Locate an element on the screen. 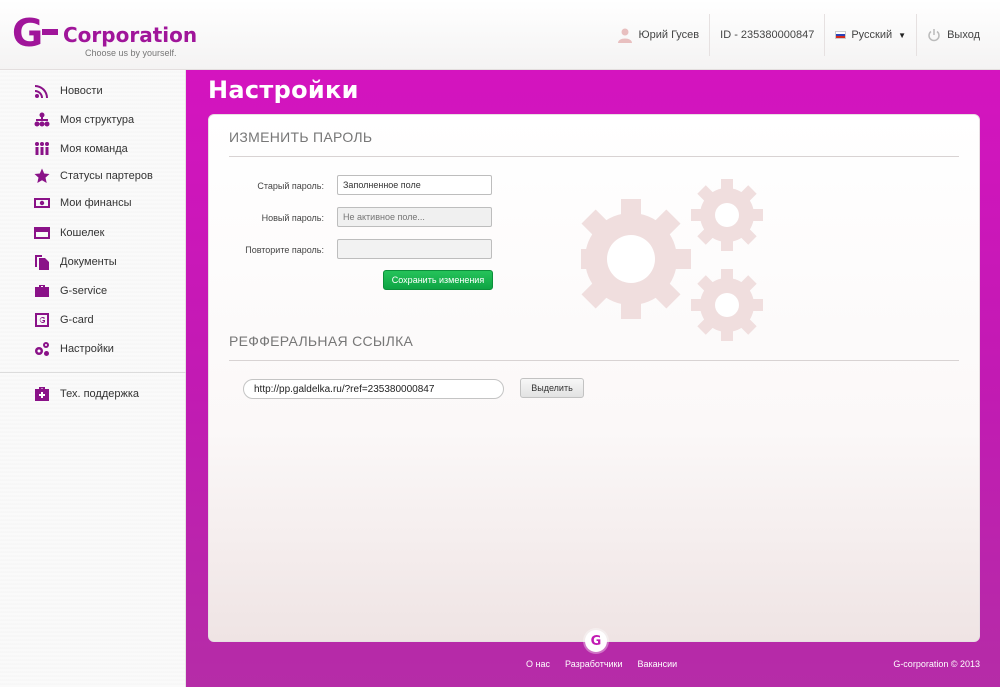 Image resolution: width=1000 pixels, height=687 pixels. referral-link-text: http://pp.galdelka.ru/?ref=235380000847 is located at coordinates (344, 389).